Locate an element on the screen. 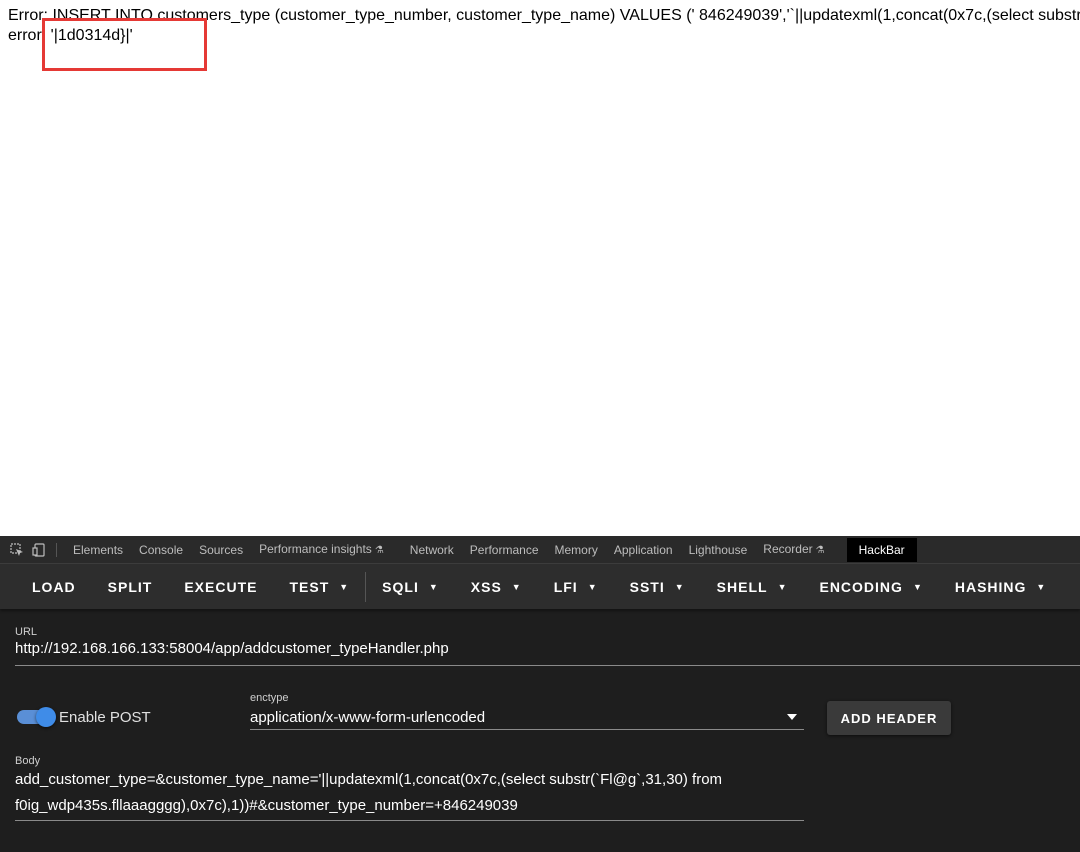 Image resolution: width=1080 pixels, height=852 pixels. enctype-label: enctype is located at coordinates (269, 698).